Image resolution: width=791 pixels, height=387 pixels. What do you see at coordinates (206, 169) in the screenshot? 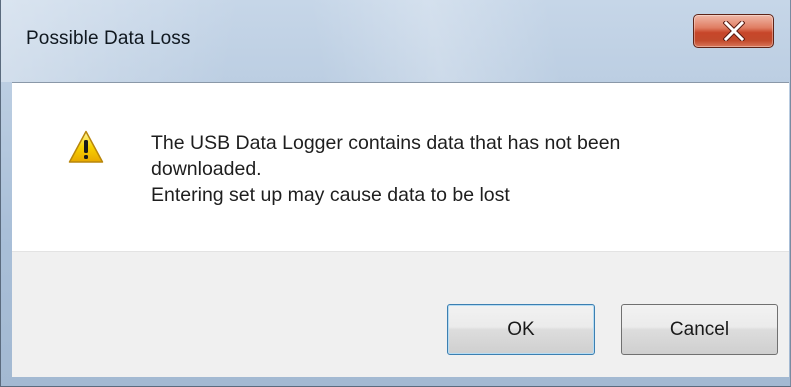
I see `message-line: downloaded.` at bounding box center [206, 169].